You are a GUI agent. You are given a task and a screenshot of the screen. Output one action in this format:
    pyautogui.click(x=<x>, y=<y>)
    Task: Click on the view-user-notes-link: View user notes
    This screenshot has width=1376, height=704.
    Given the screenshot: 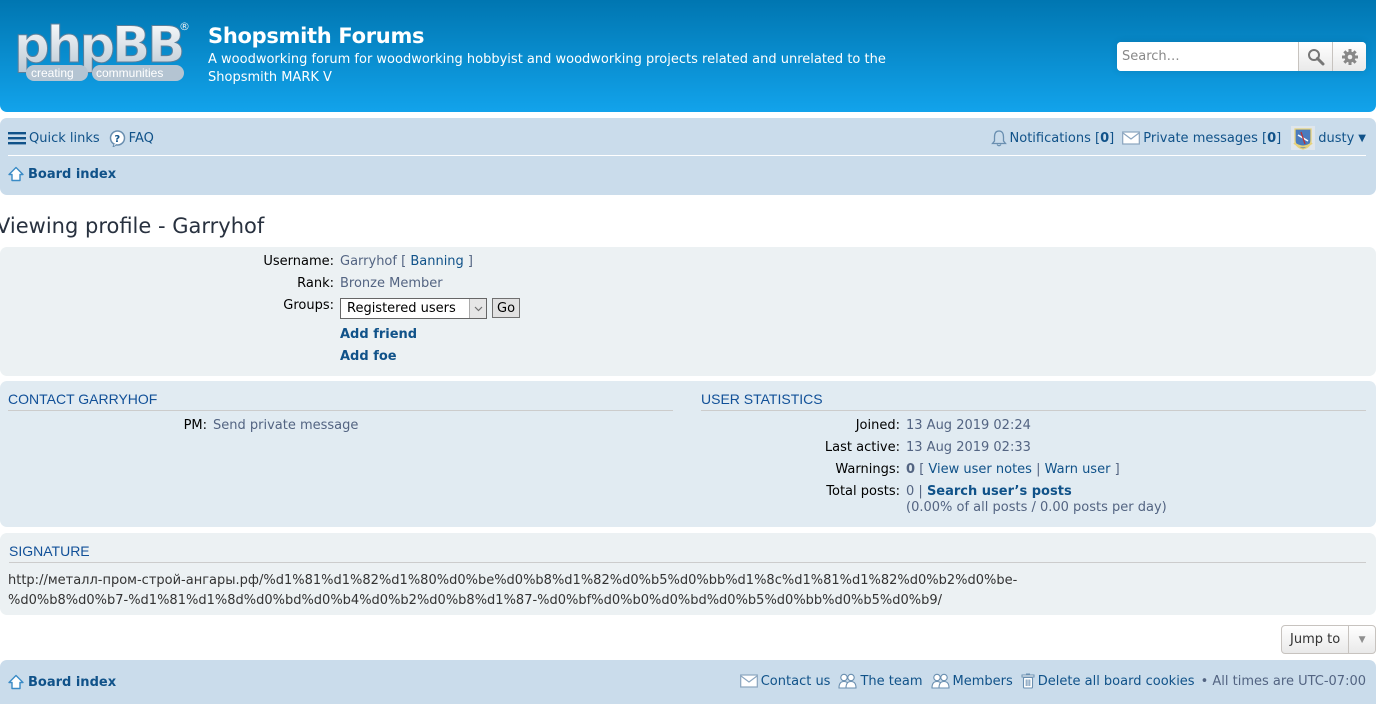 What is the action you would take?
    pyautogui.click(x=980, y=469)
    